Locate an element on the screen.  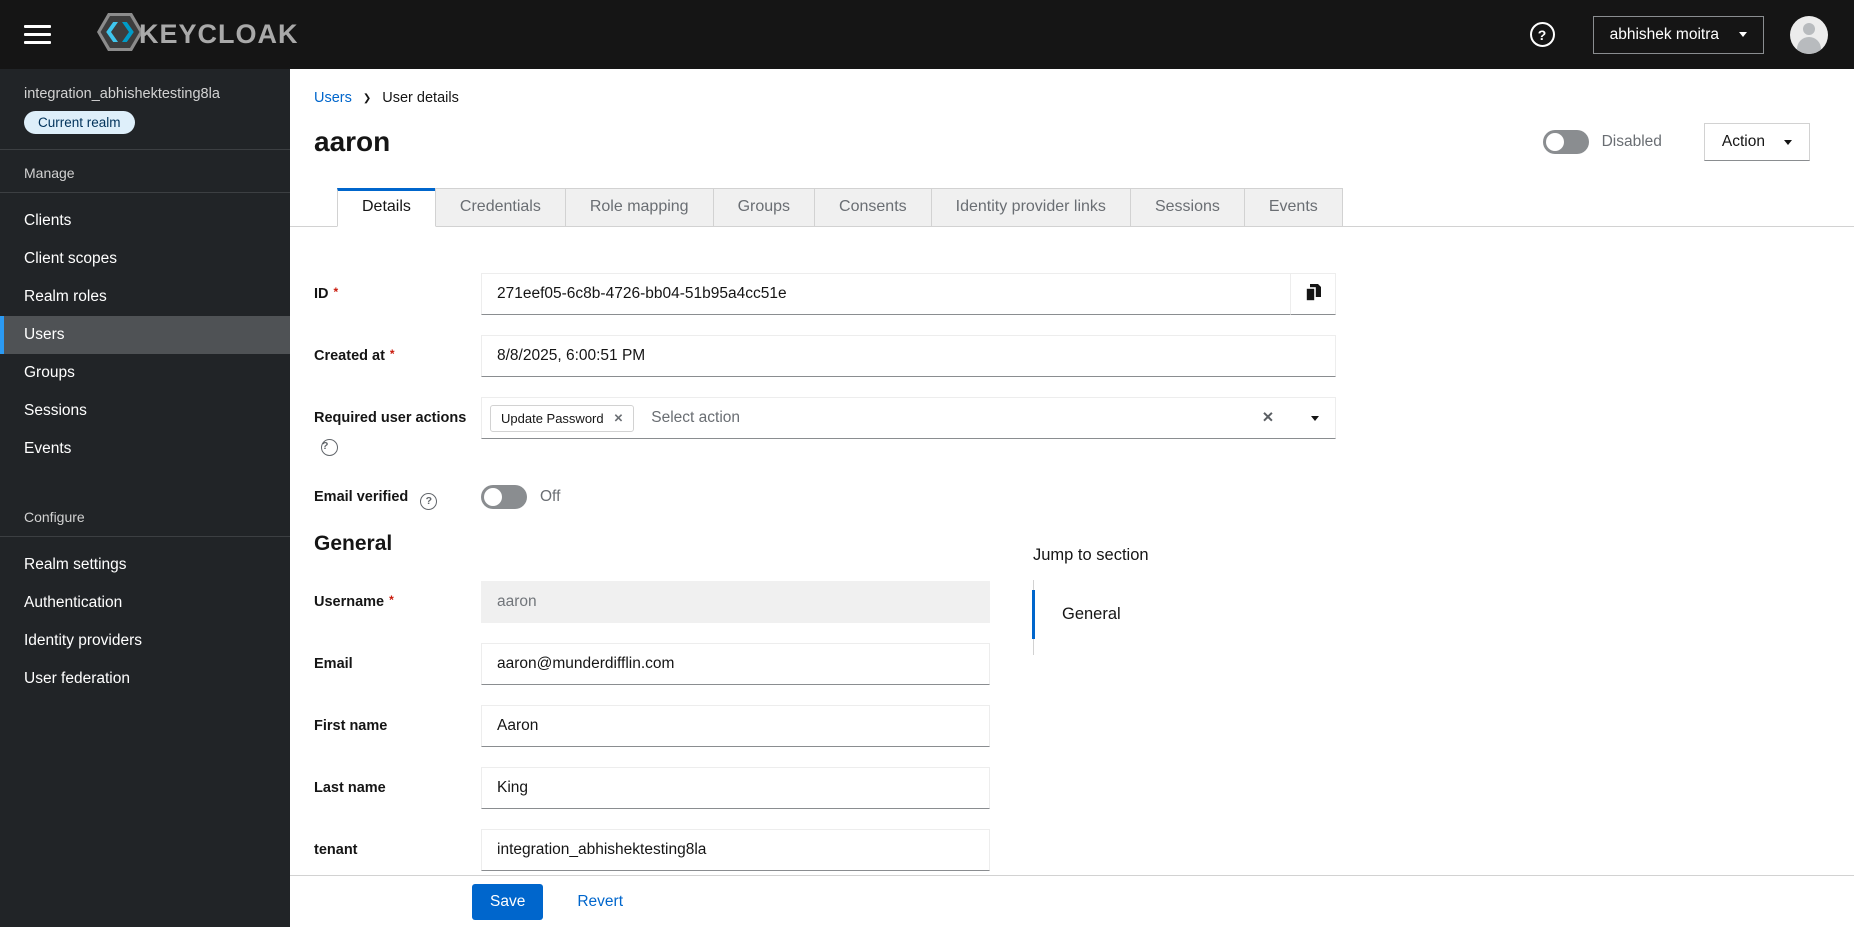
id-input-group is located at coordinates (908, 294).